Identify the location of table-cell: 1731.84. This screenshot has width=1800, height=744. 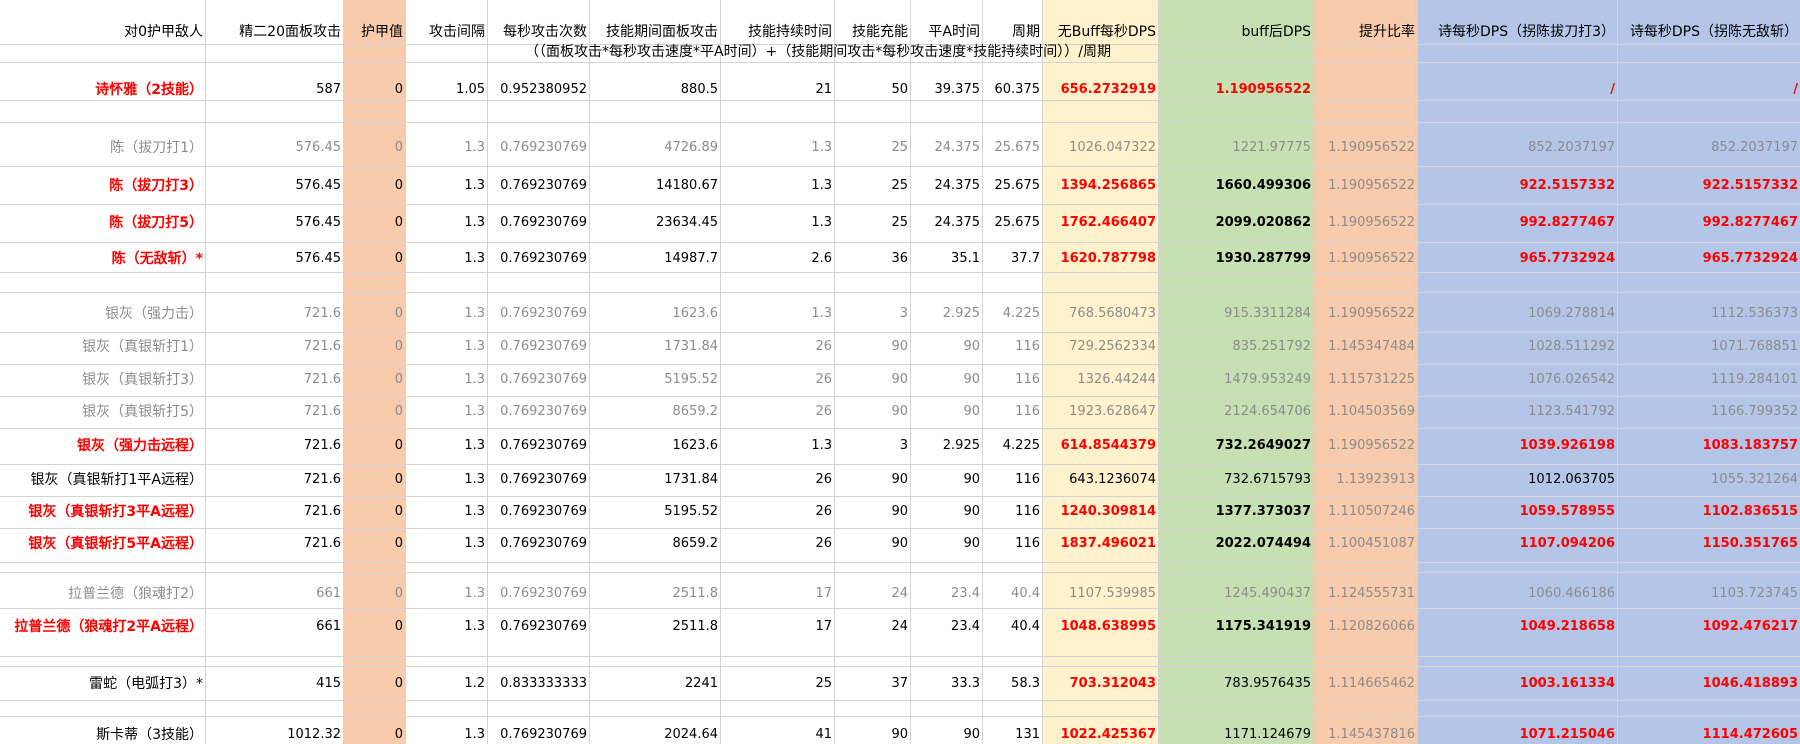
(654, 347).